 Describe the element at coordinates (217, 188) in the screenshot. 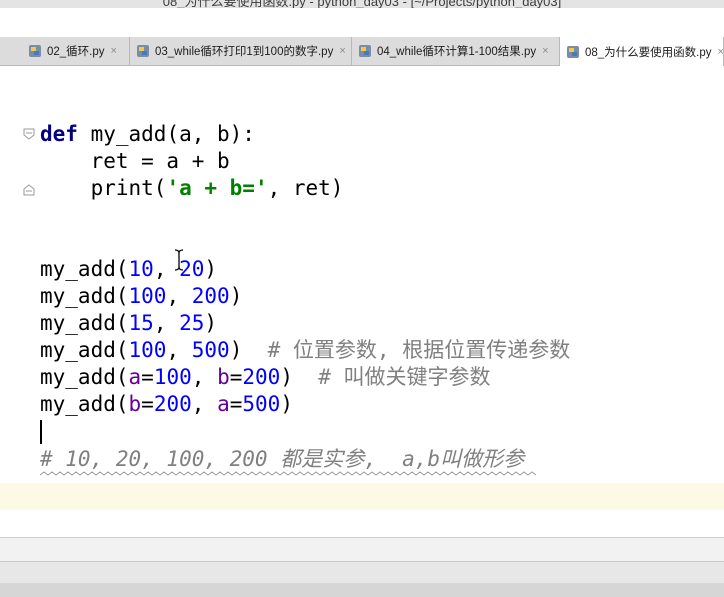

I see `code-line-3: print('a + b=', ret)` at that location.